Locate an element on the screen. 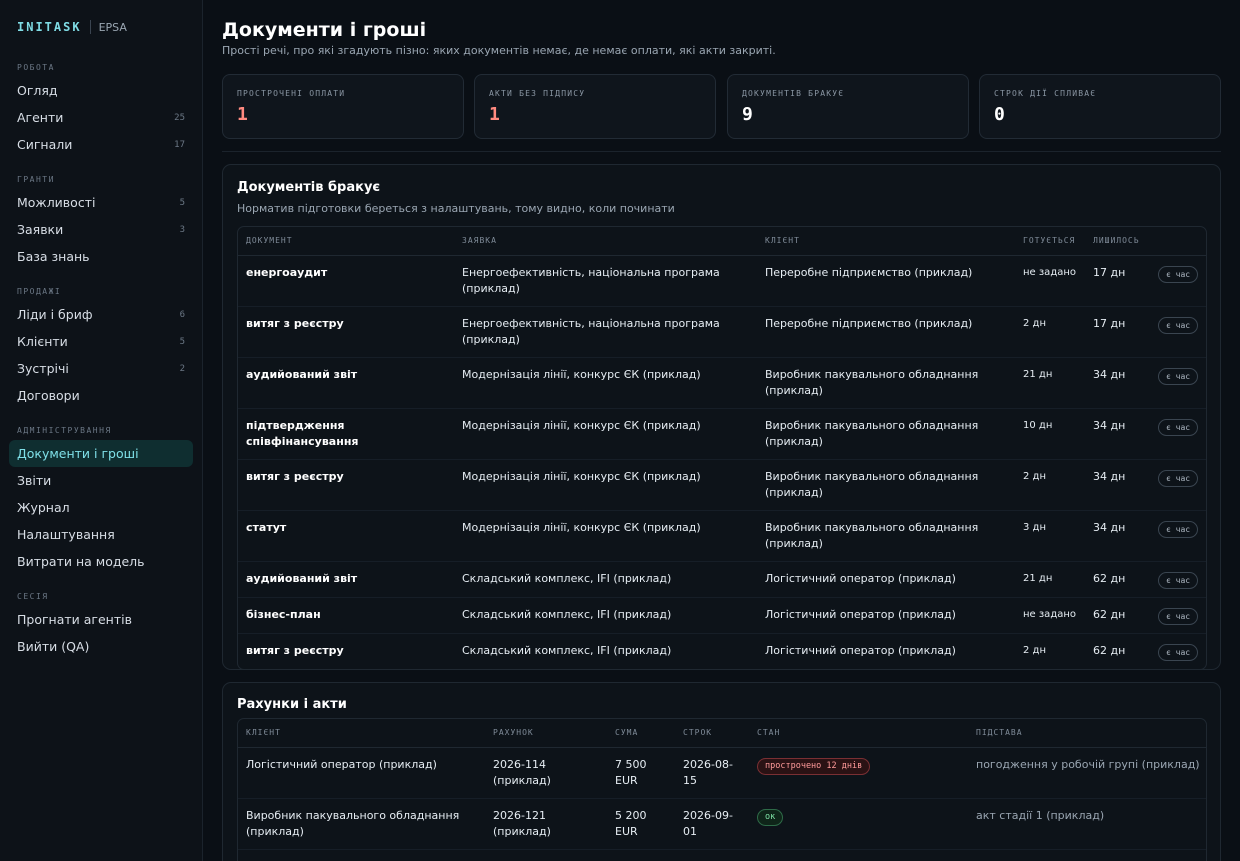 The width and height of the screenshot is (1240, 861). doc-name: бізнес-план is located at coordinates (346, 615).